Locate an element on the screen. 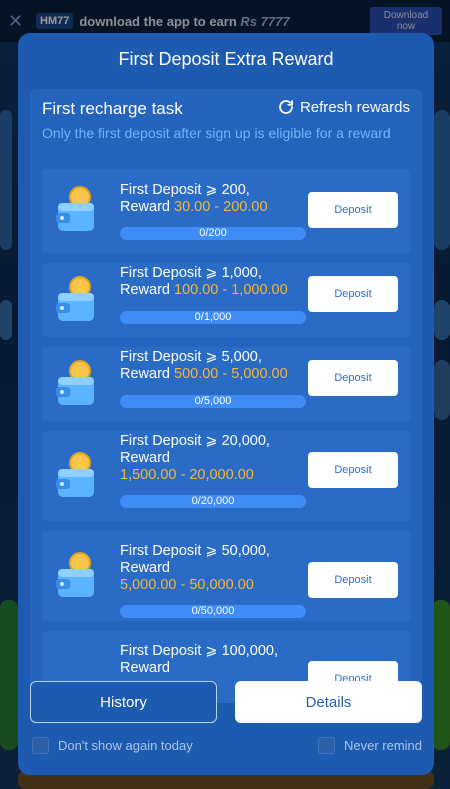 This screenshot has width=450, height=789. refresh-rewards-button: Refresh rewards is located at coordinates (343, 107).